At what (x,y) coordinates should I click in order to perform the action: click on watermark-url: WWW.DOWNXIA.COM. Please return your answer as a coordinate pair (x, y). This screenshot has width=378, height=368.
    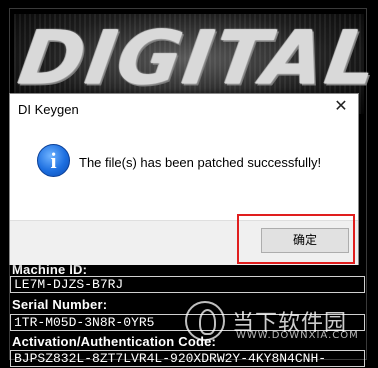
    Looking at the image, I should click on (297, 335).